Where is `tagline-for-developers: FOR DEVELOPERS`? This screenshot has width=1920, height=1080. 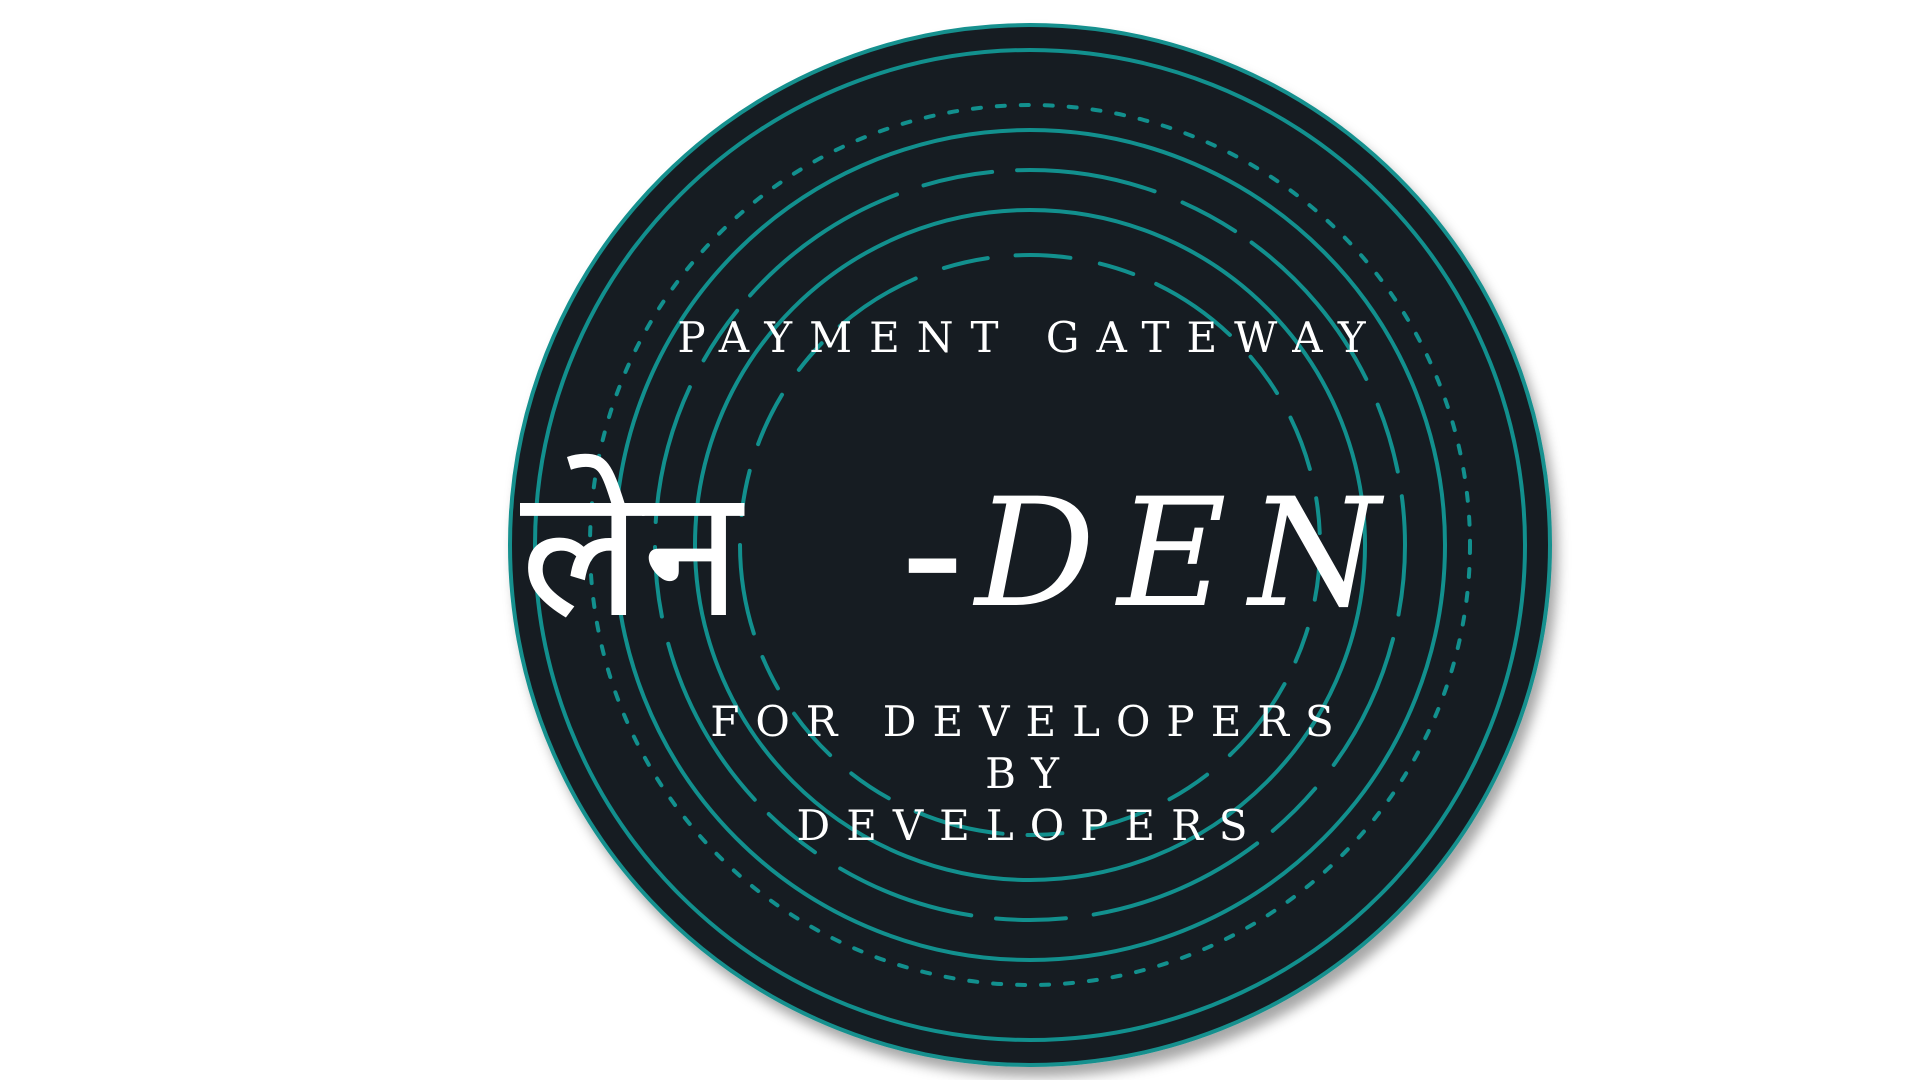
tagline-for-developers: FOR DEVELOPERS is located at coordinates (1030, 721).